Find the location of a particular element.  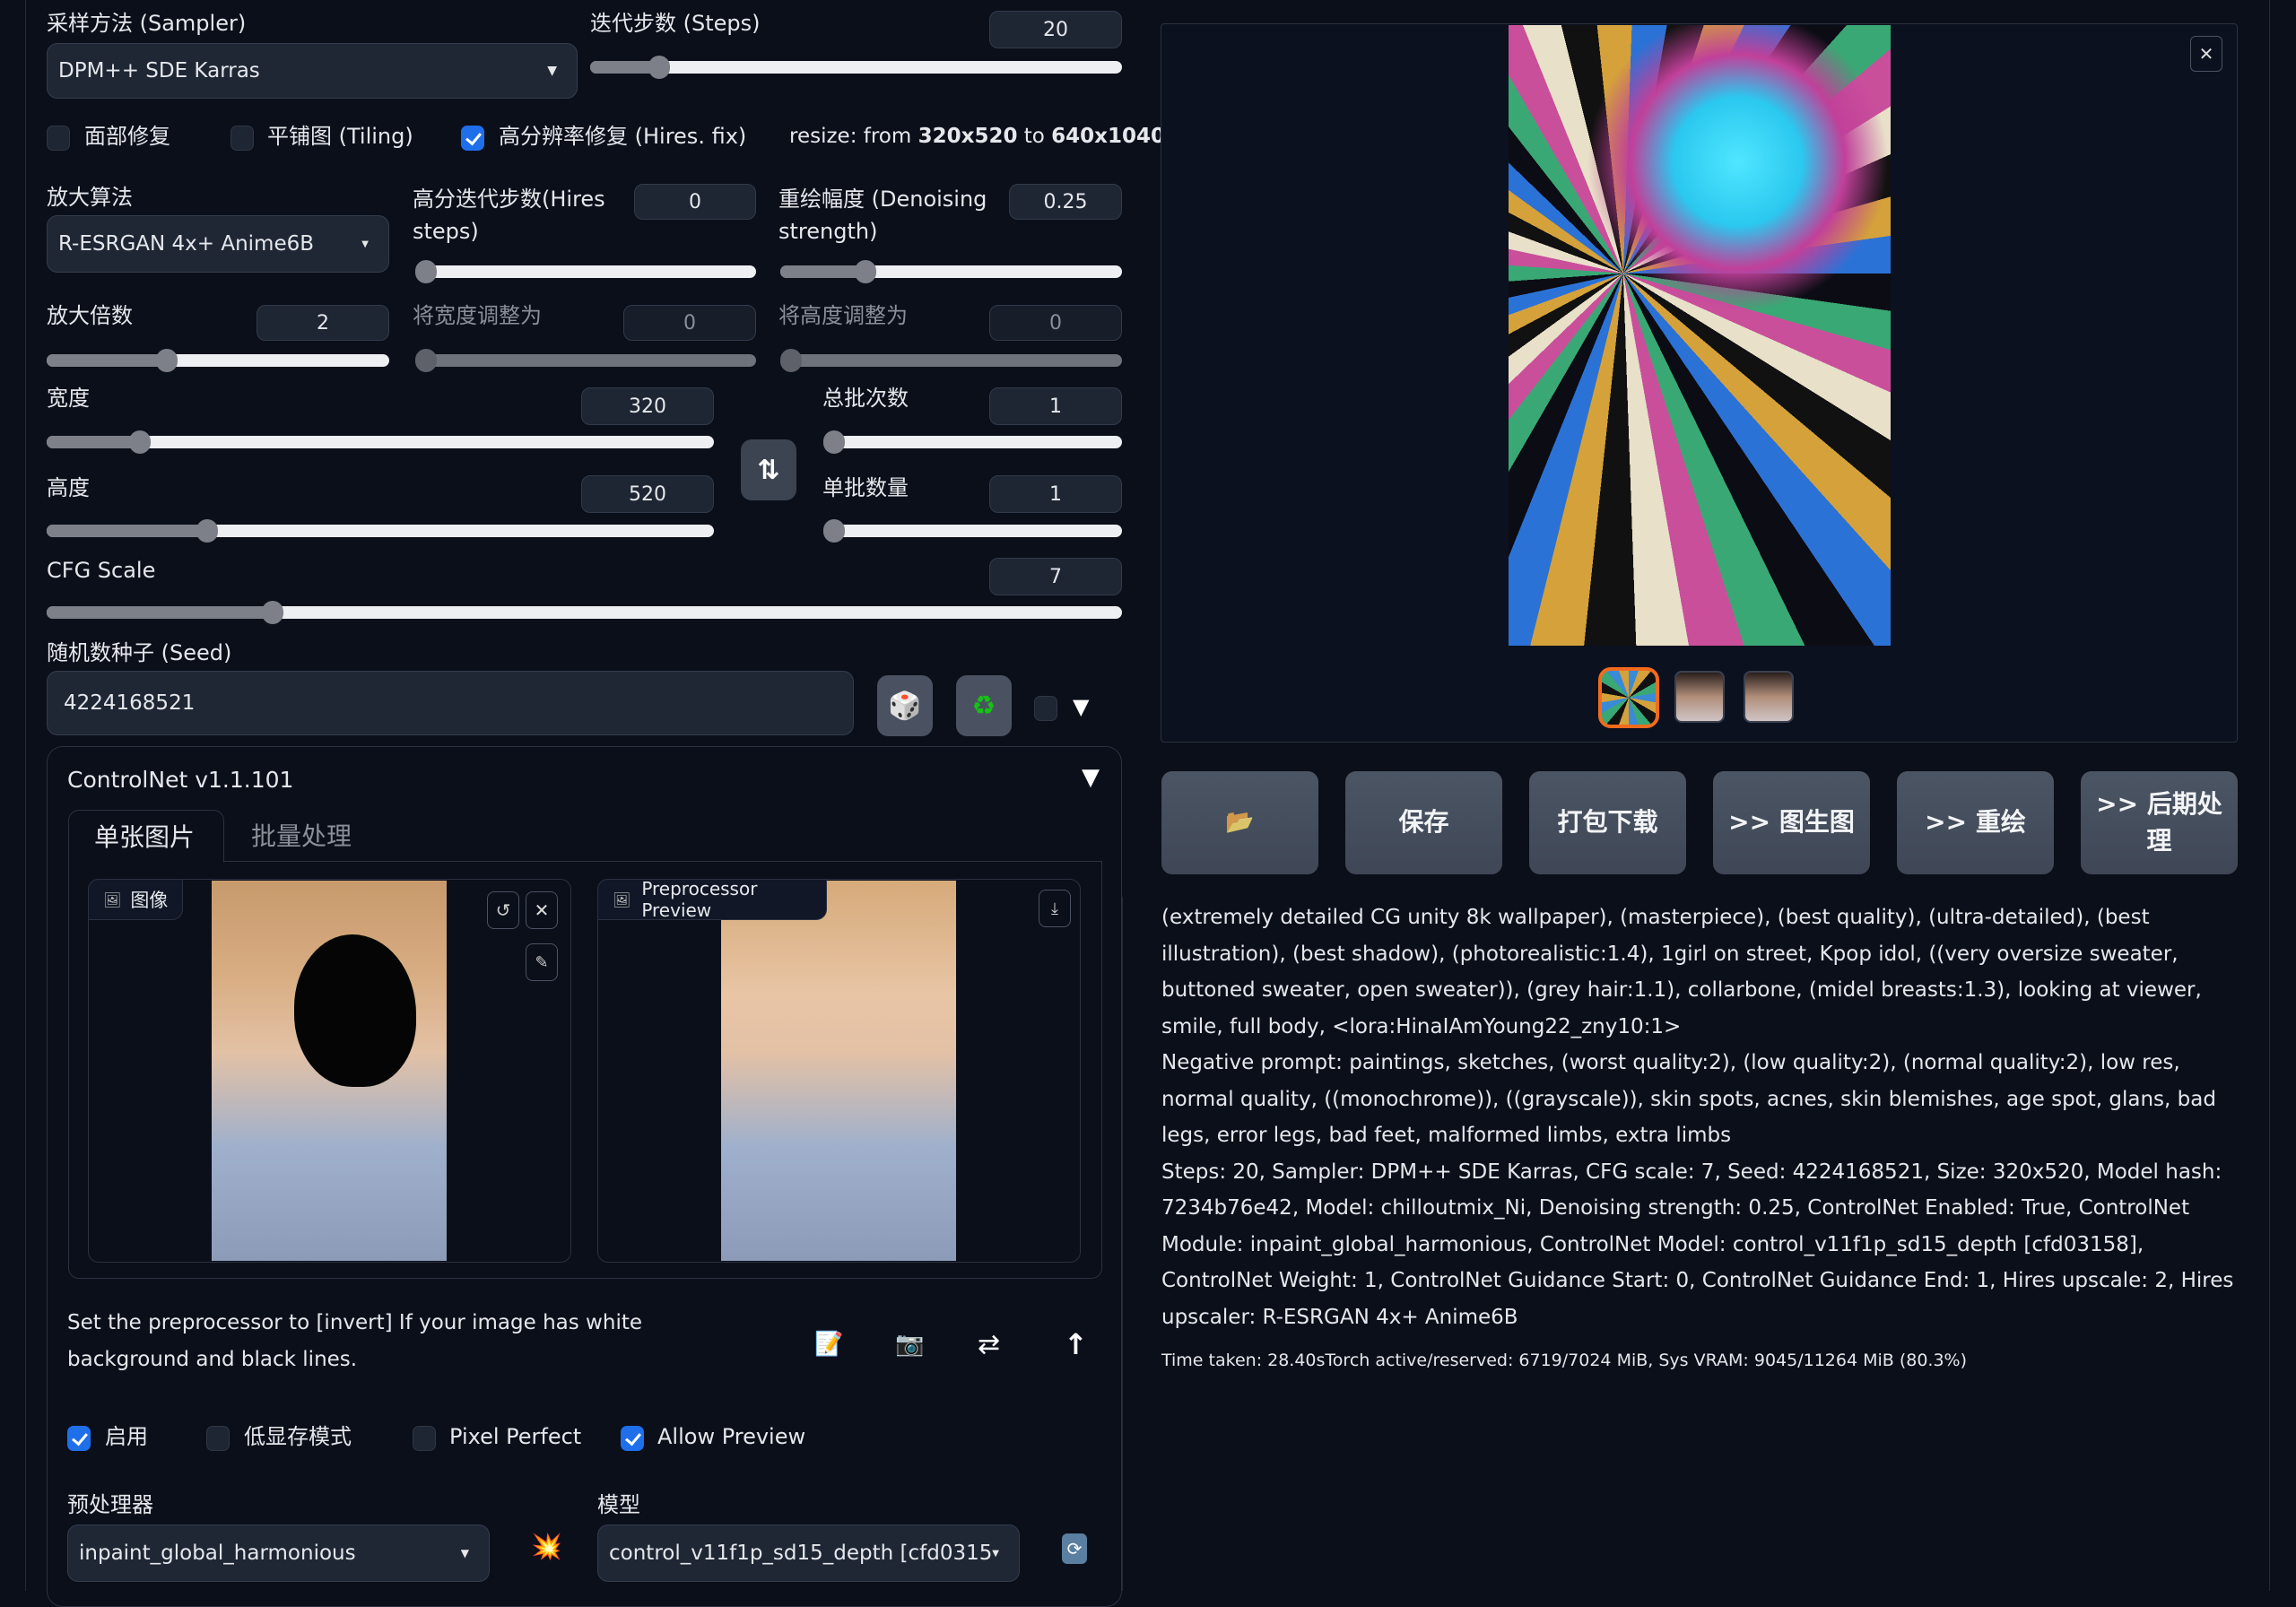

save-button: 保存 is located at coordinates (1423, 823).